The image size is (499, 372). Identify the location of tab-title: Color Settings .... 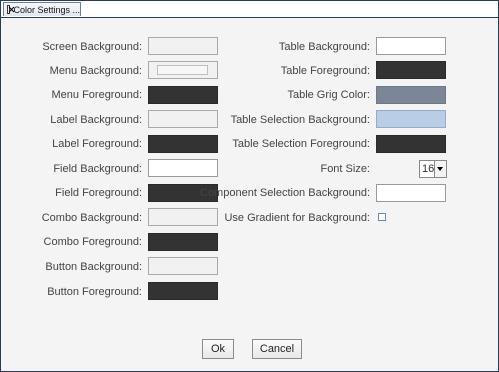
(46, 9).